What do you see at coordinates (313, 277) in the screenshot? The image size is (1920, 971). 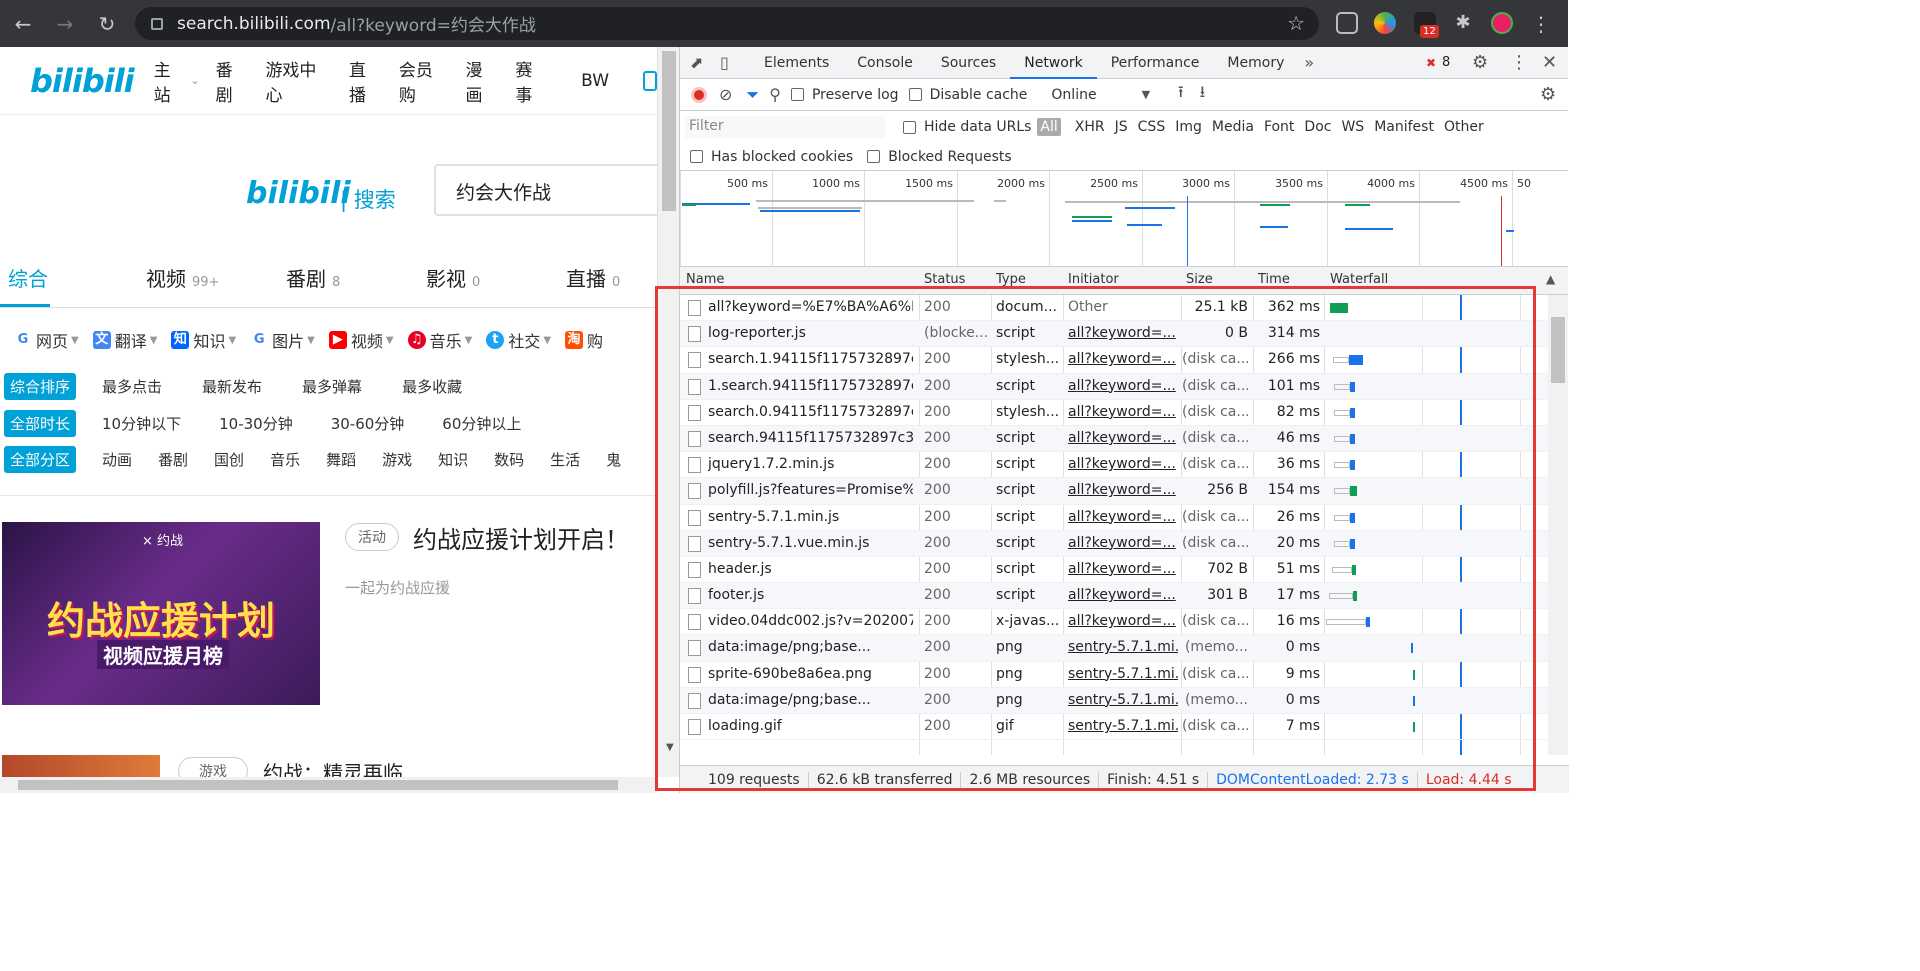 I see `tab-bangumi: 番剧 8` at bounding box center [313, 277].